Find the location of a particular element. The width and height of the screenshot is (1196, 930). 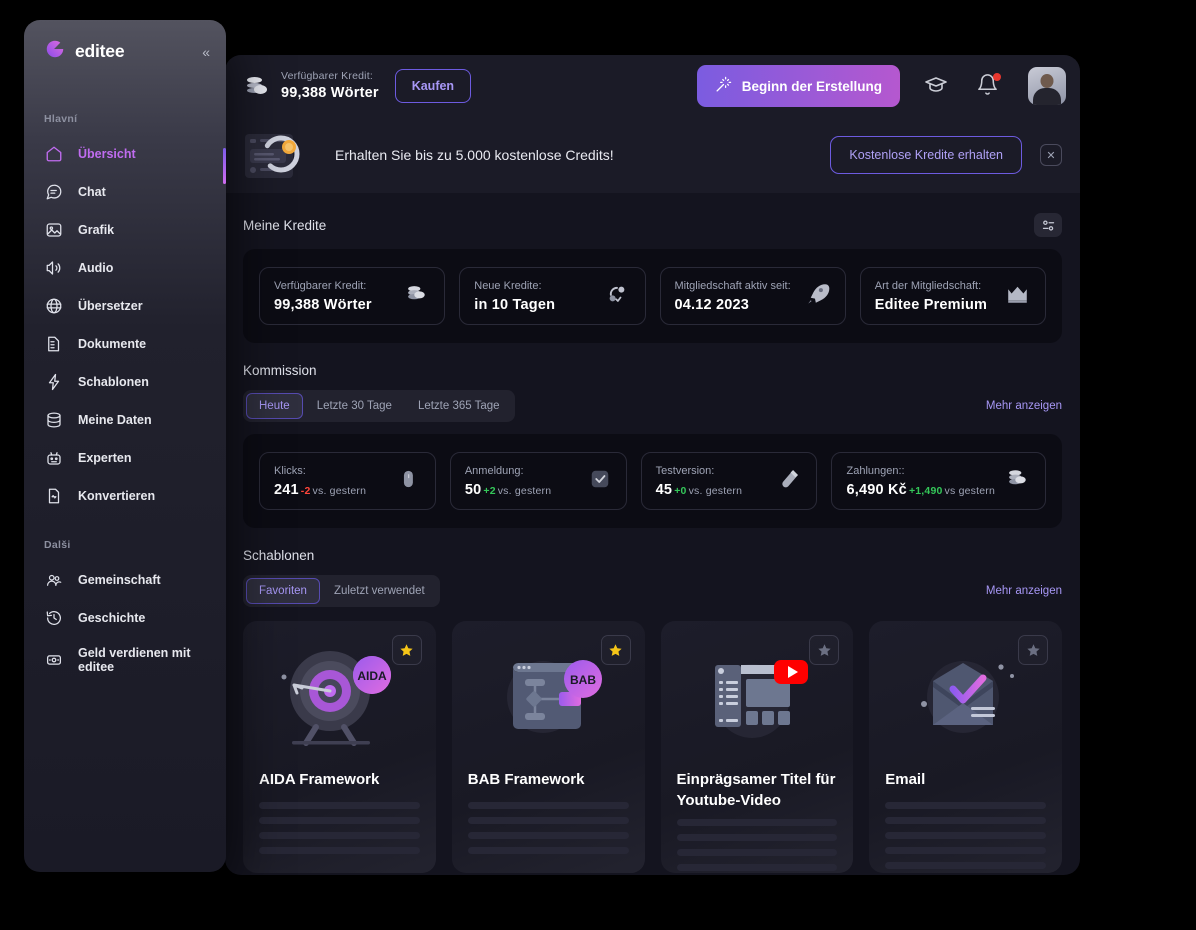

sidebar-item-schablonen: Schablonen is located at coordinates (125, 382).